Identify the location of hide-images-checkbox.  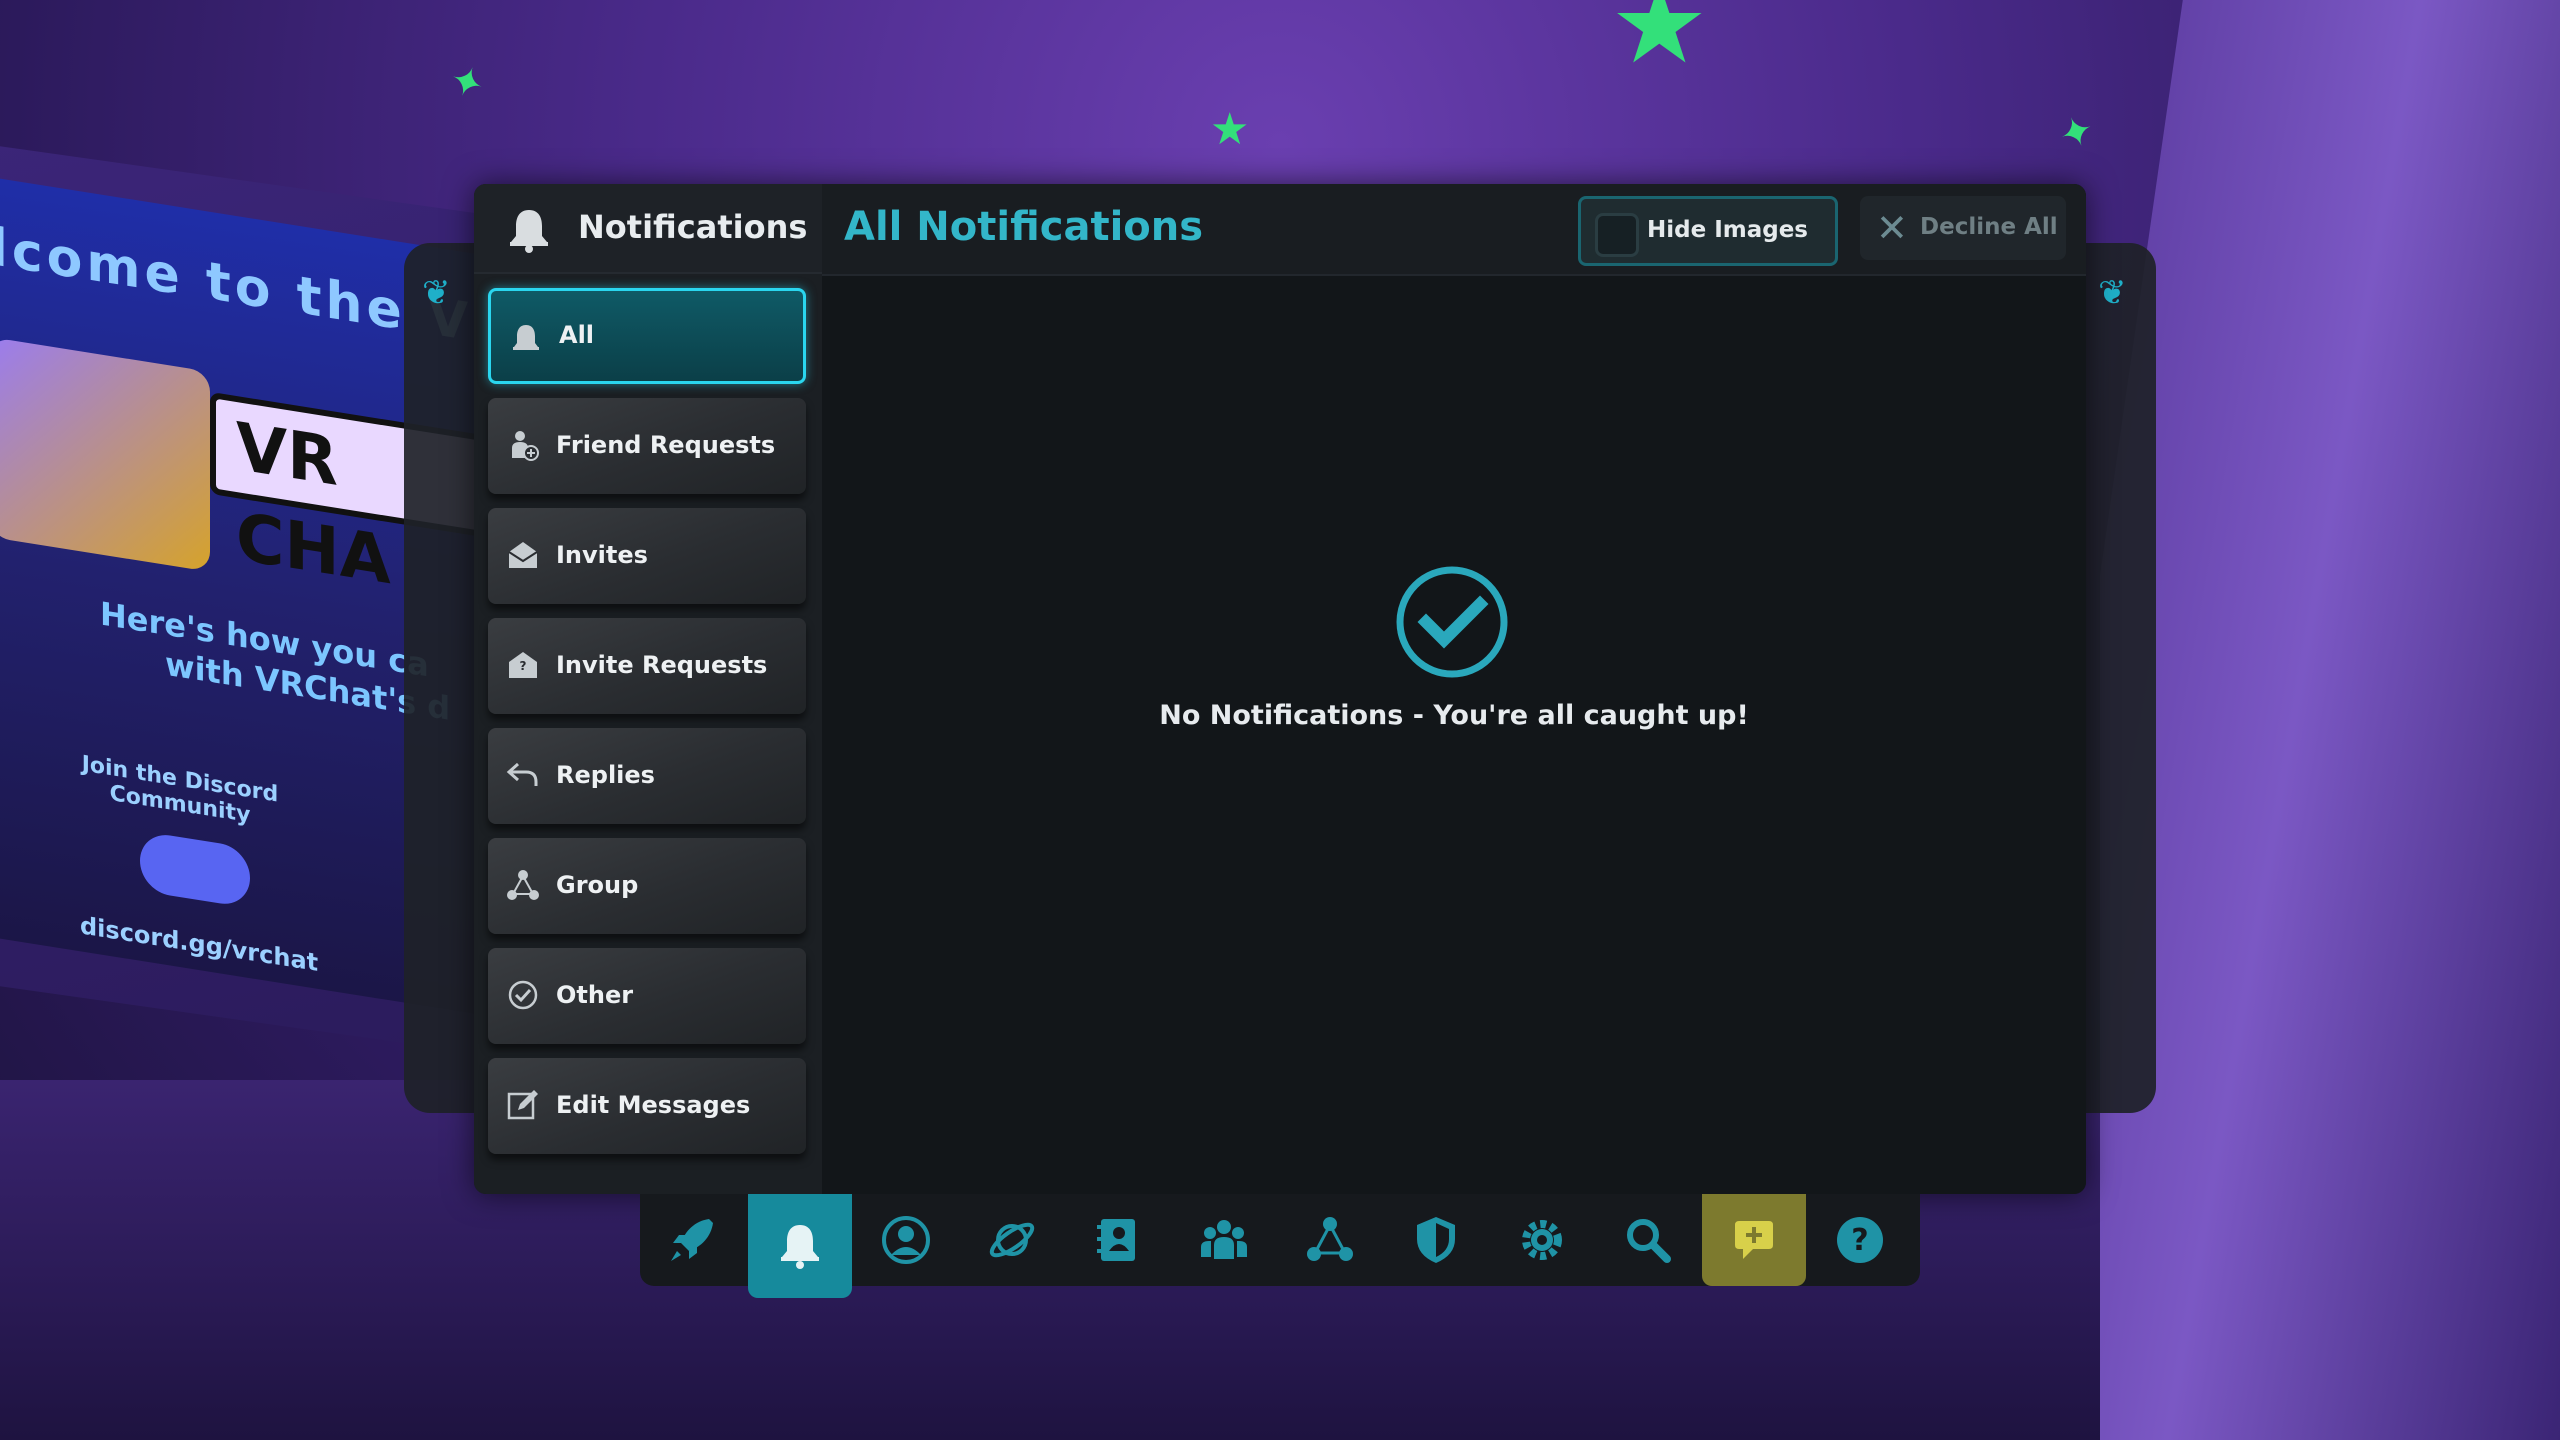
(1617, 235).